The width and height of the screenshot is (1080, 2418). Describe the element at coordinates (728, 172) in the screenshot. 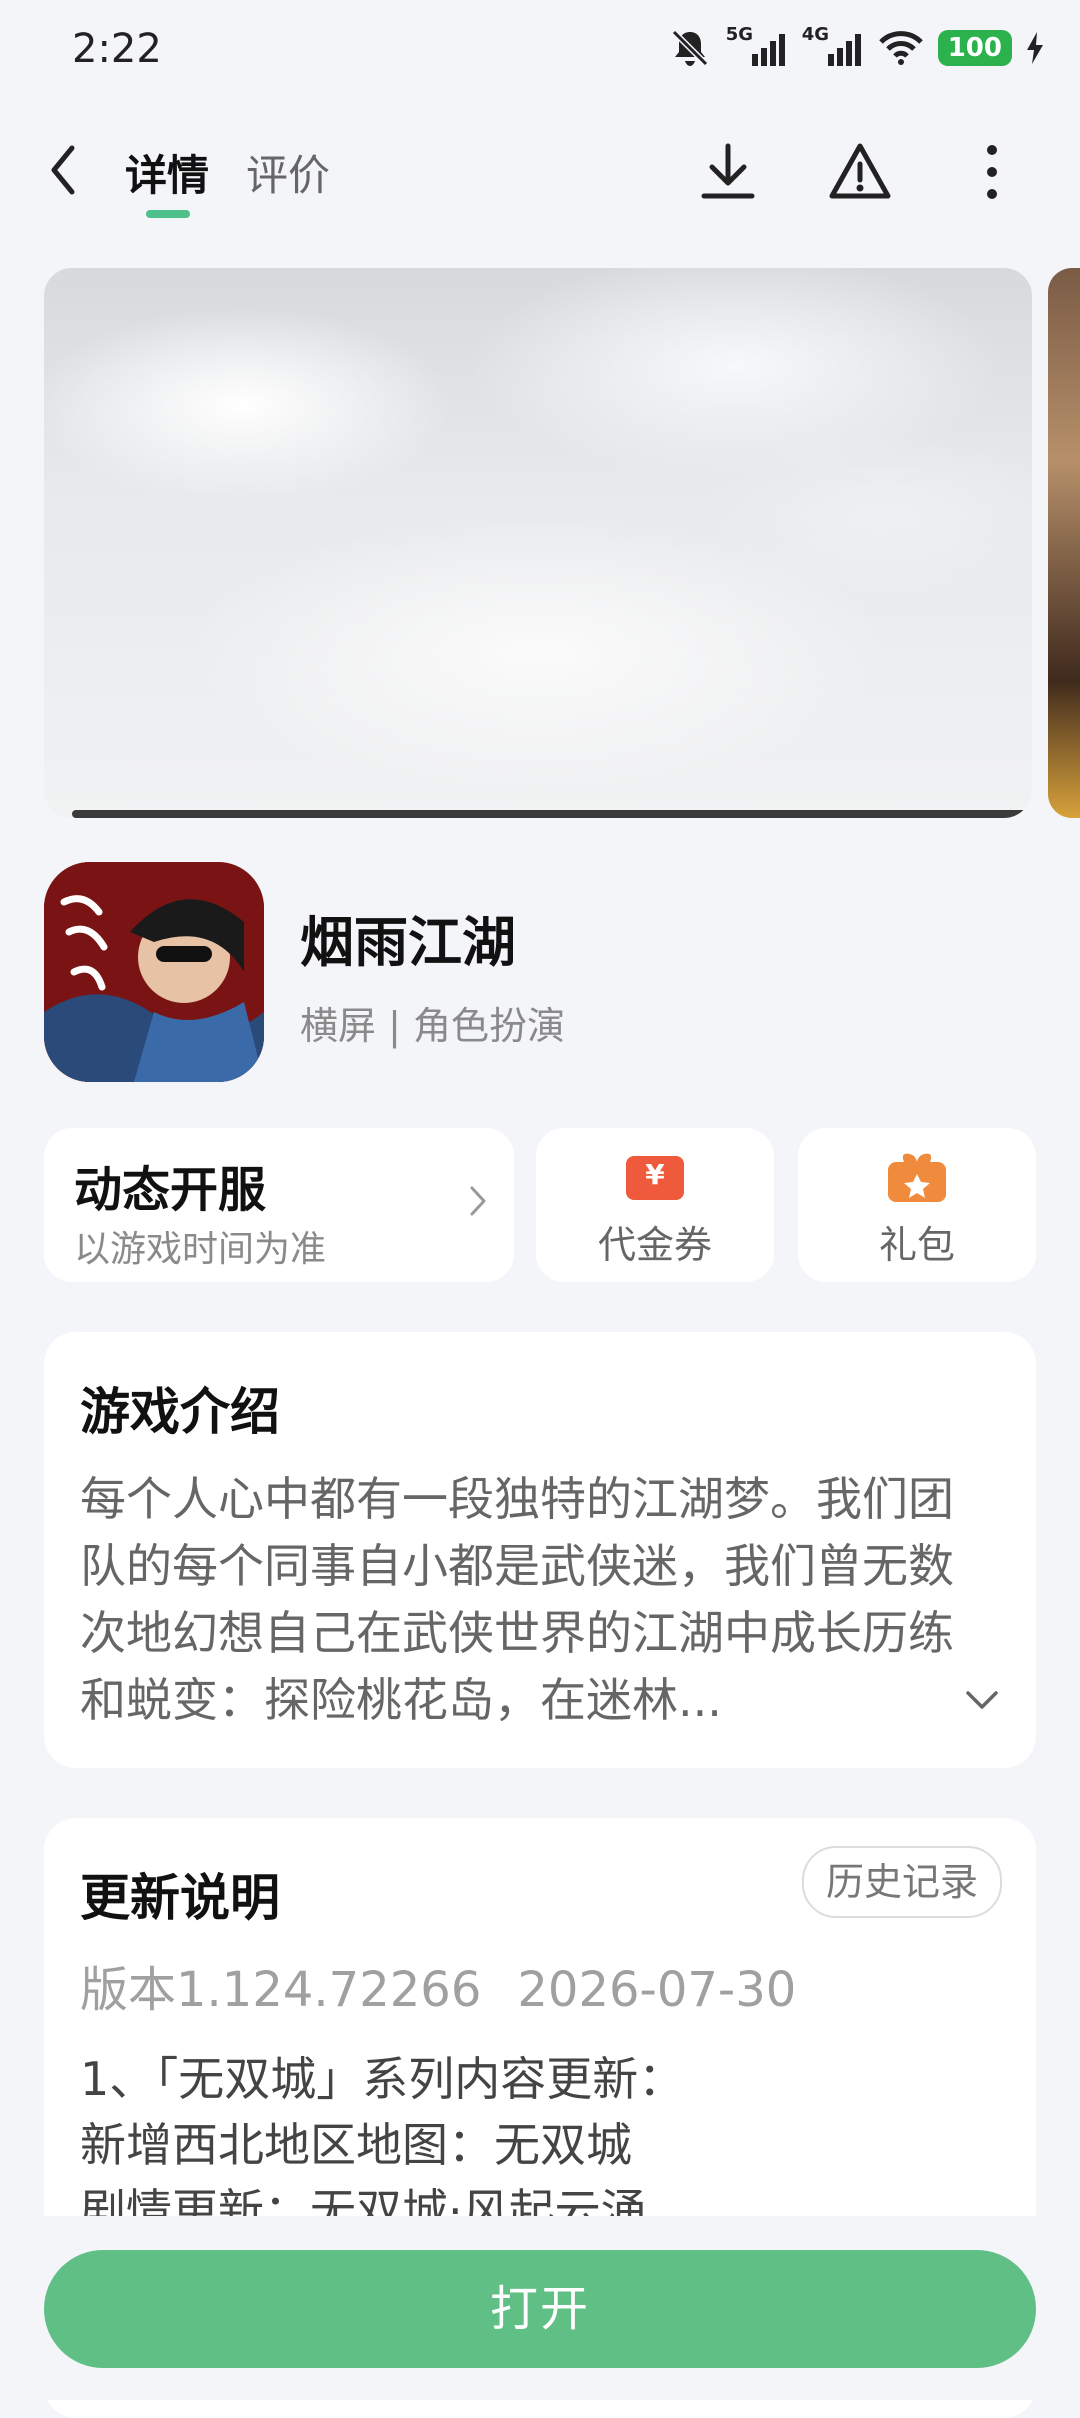

I see `download-icon` at that location.